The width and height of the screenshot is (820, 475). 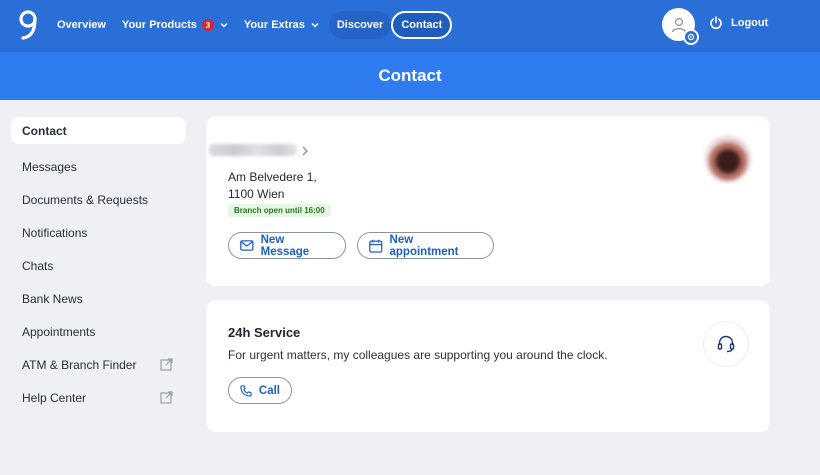 What do you see at coordinates (305, 151) in the screenshot?
I see `chevron-right-icon` at bounding box center [305, 151].